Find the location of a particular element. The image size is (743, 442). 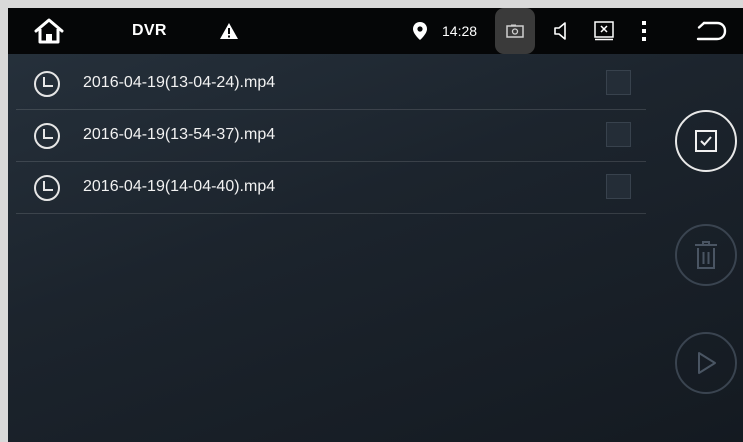

close-app-icon is located at coordinates (604, 31).